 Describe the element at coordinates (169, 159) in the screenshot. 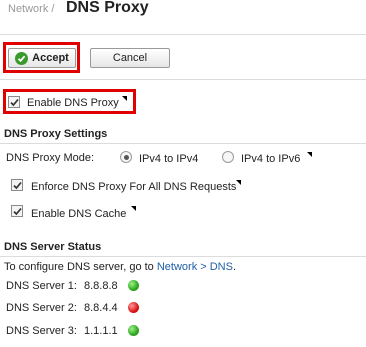

I see `radio-ipv4-to-ipv4-label: IPv4 to IPv4` at that location.